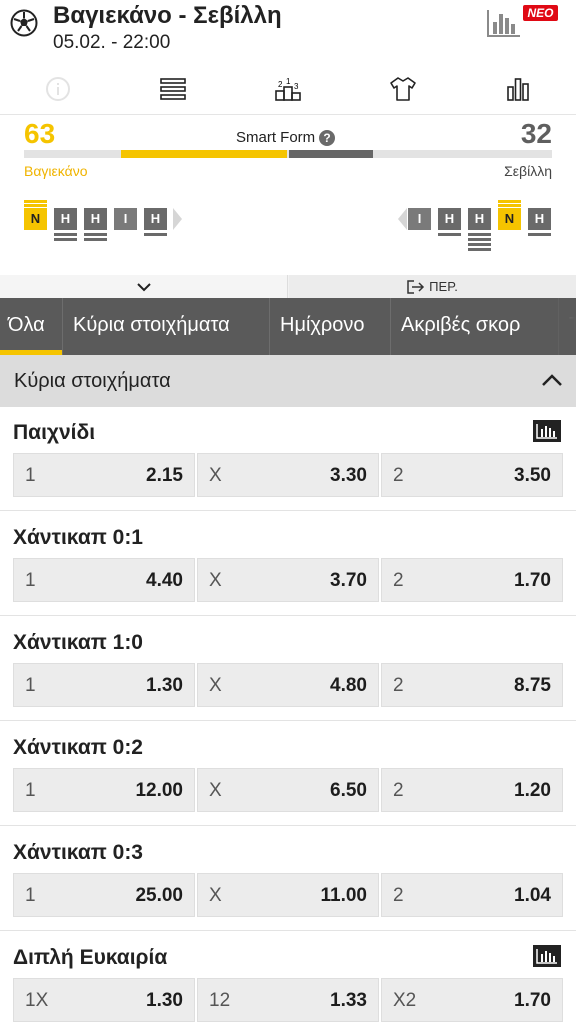 This screenshot has width=576, height=1024. I want to click on odds-button: 2 1.04, so click(472, 895).